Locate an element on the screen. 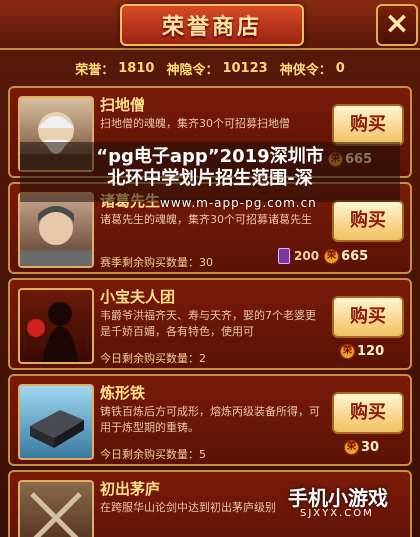 The height and width of the screenshot is (537, 420). original-price: 200 is located at coordinates (307, 256).